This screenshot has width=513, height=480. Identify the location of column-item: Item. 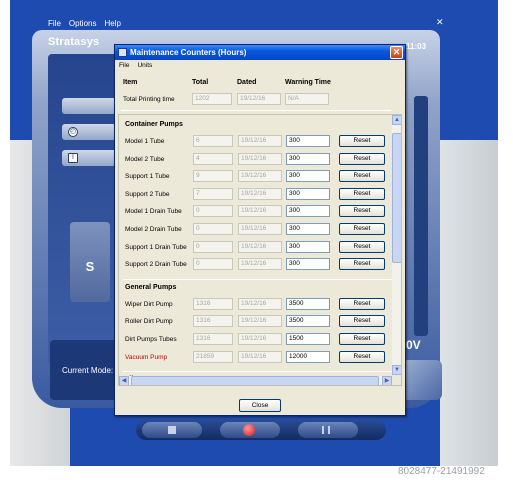
(130, 82).